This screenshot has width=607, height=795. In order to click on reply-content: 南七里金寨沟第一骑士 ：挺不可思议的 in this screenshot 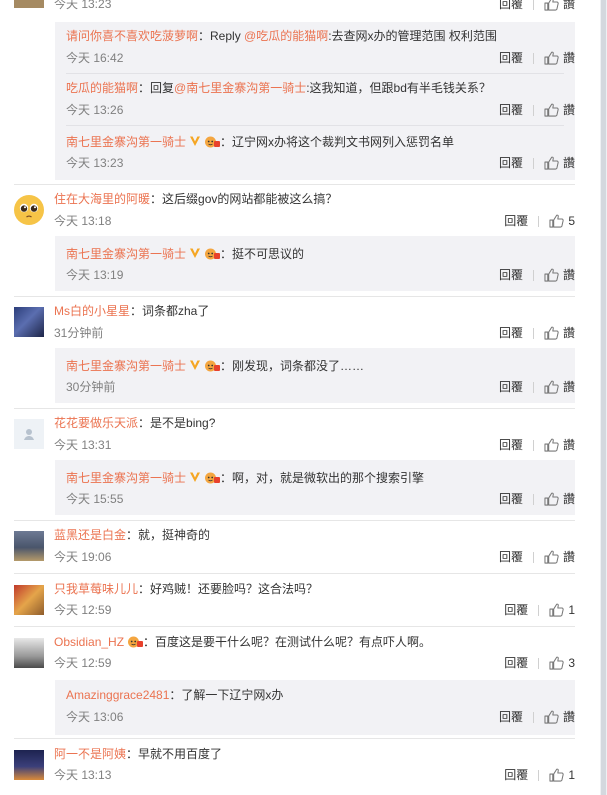, I will do `click(185, 254)`.